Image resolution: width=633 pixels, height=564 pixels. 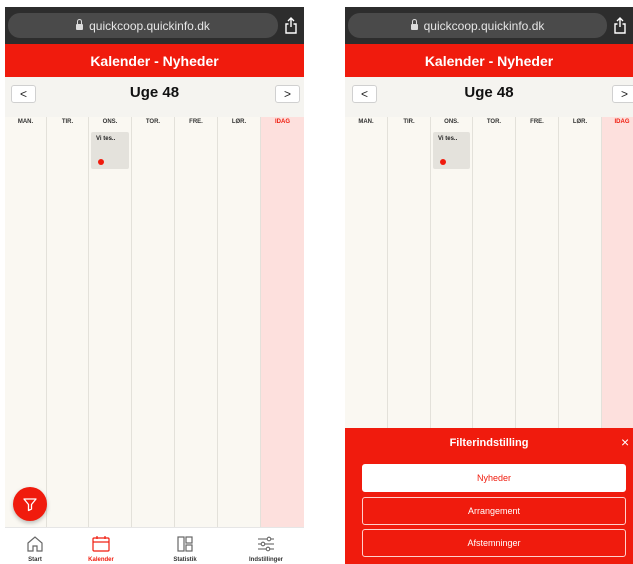 I want to click on bottom-navigation: Start Kalender Statistik Indstillinger, so click(x=154, y=545).